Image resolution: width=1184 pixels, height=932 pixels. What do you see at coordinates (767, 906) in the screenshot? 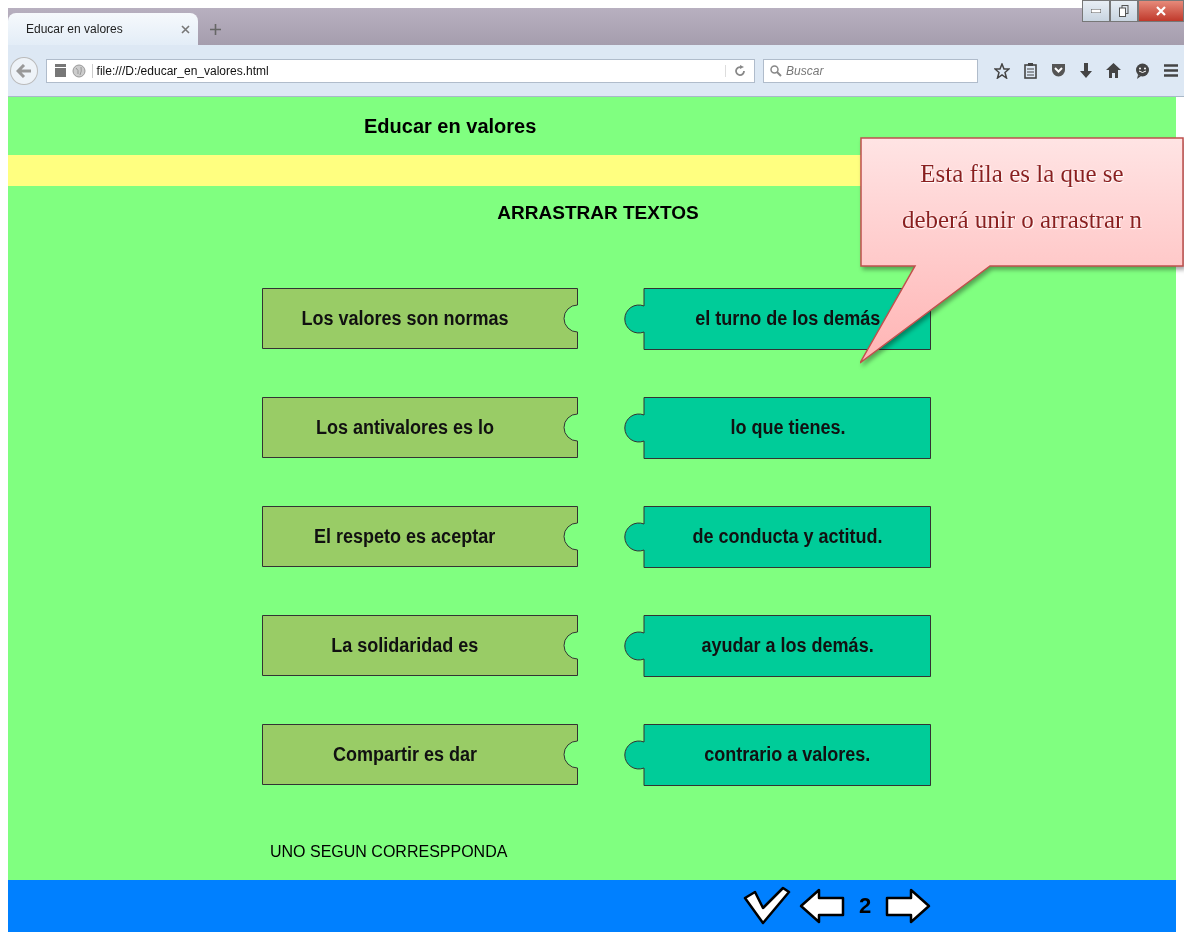
I see `check-button` at bounding box center [767, 906].